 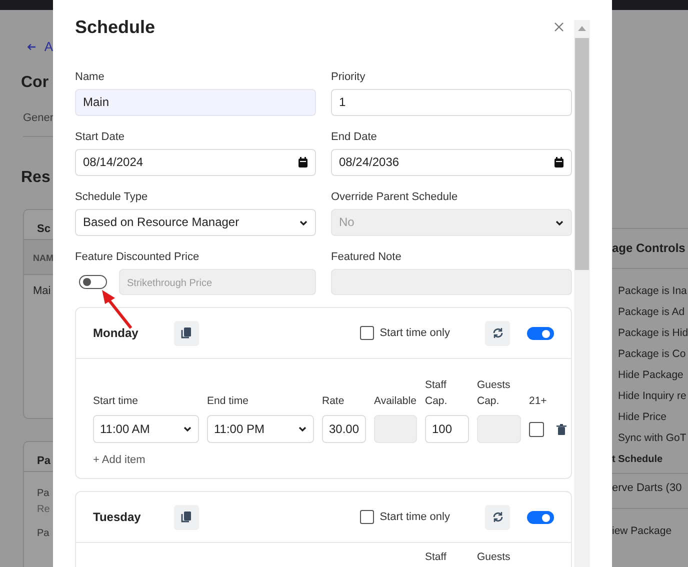 I want to click on date-field: 08/14/2024, so click(x=195, y=162).